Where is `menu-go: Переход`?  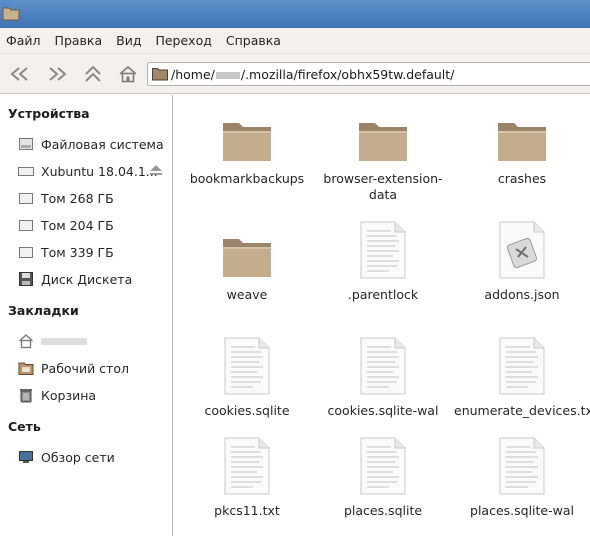
menu-go: Переход is located at coordinates (187, 40).